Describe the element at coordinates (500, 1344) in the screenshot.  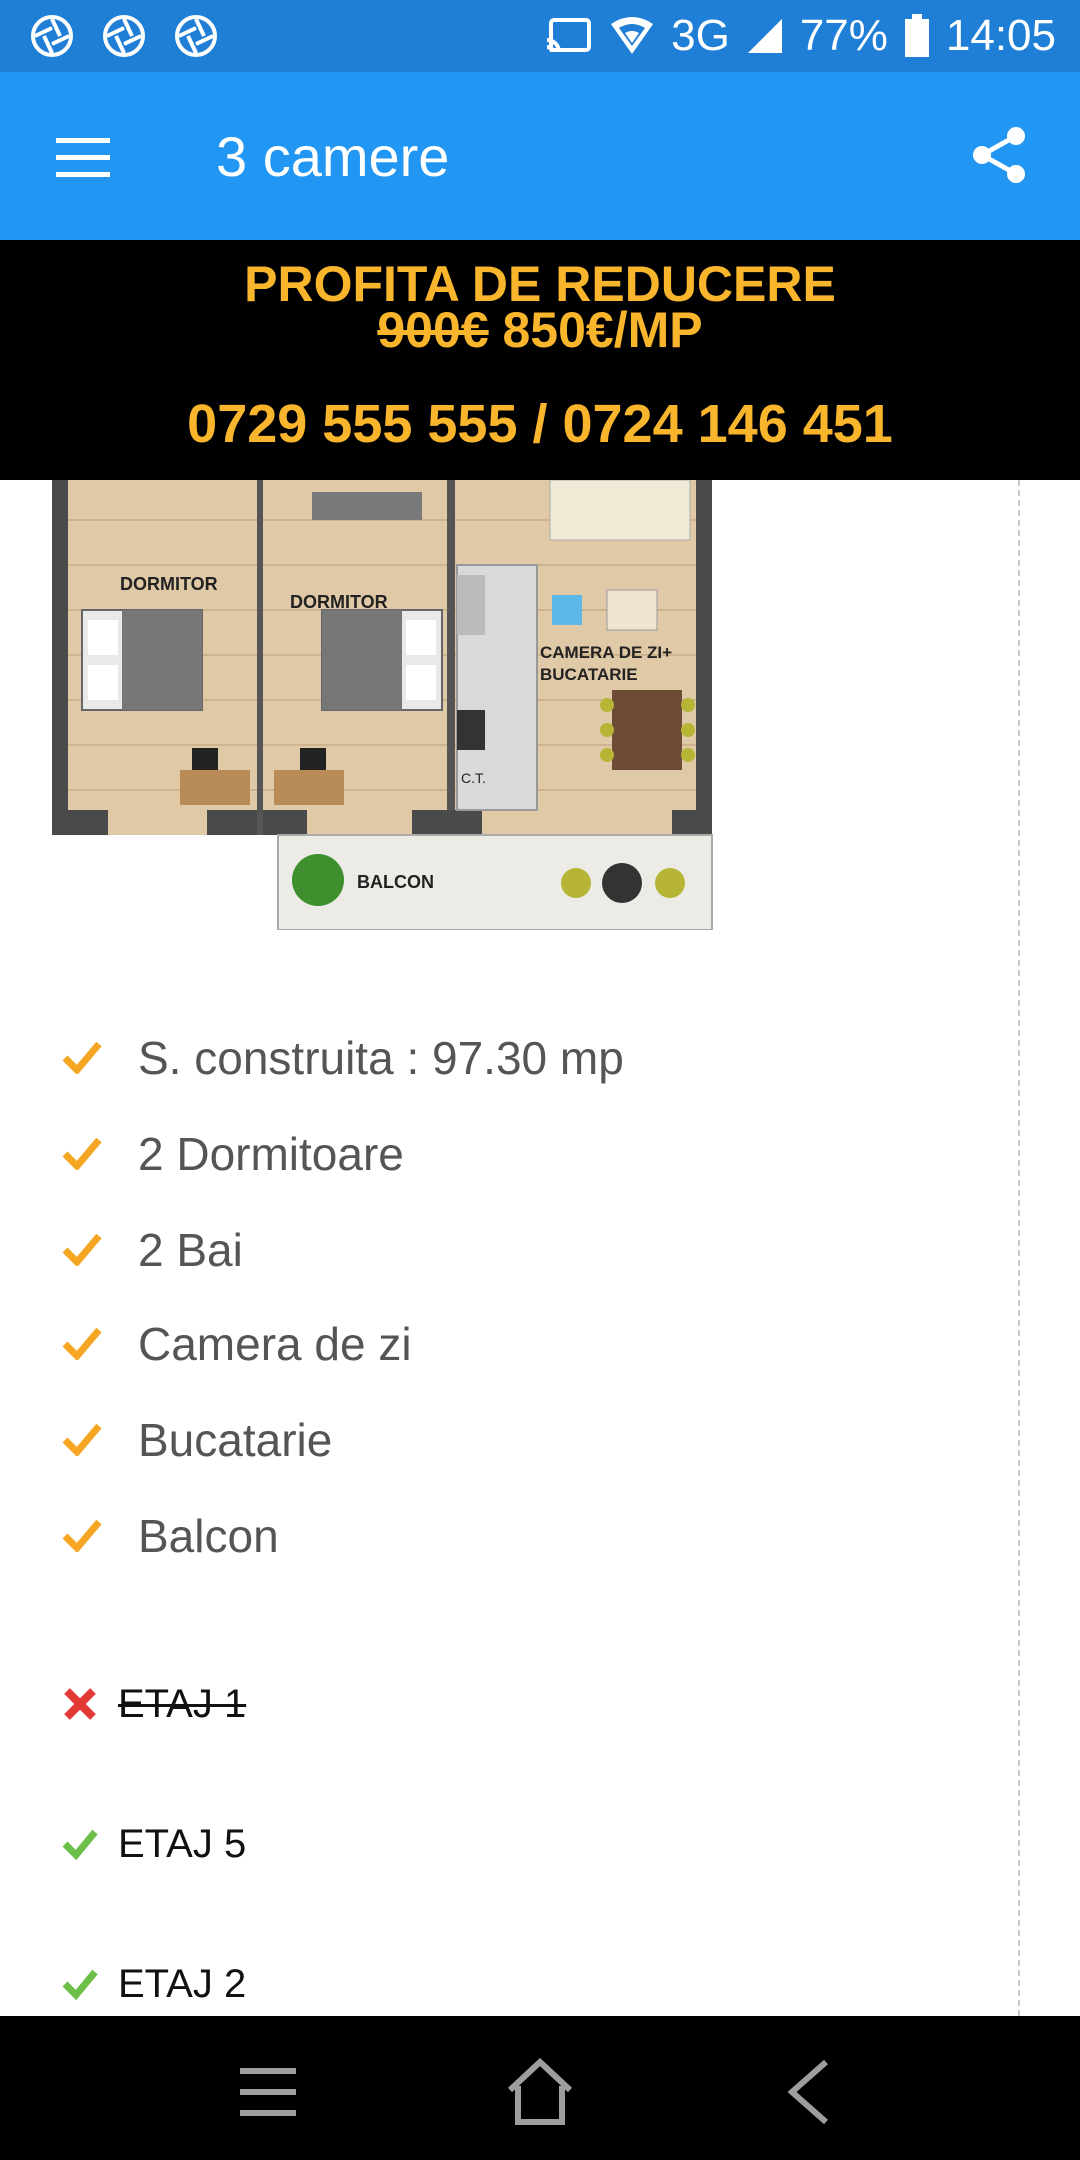
I see `list-item: Camera de zi` at that location.